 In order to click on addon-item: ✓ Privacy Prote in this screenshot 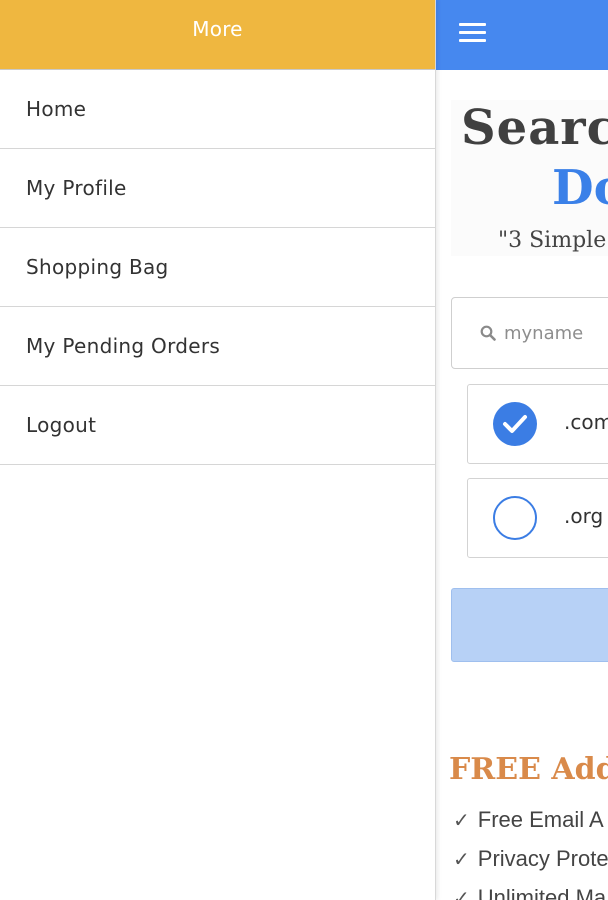, I will do `click(530, 859)`.